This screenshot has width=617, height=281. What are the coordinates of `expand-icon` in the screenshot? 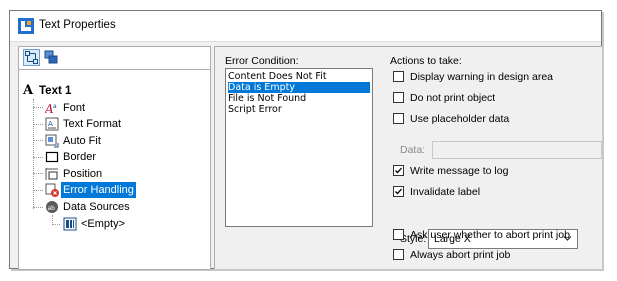 It's located at (31, 57).